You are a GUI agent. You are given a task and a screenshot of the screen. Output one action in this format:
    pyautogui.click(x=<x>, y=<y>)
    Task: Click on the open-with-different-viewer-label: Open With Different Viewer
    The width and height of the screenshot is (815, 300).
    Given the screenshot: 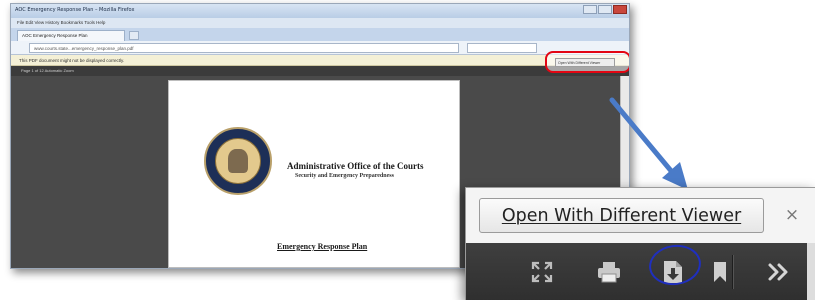 What is the action you would take?
    pyautogui.click(x=621, y=215)
    